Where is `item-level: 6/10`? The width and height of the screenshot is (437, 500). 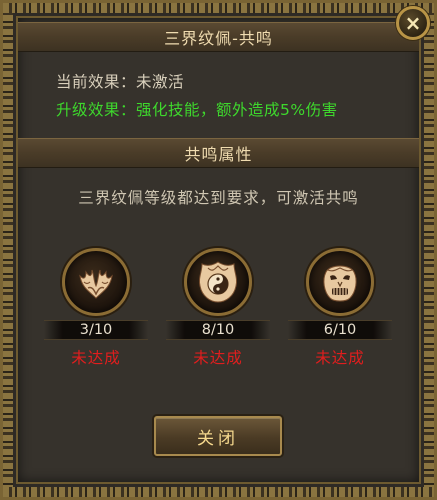 item-level: 6/10 is located at coordinates (340, 330).